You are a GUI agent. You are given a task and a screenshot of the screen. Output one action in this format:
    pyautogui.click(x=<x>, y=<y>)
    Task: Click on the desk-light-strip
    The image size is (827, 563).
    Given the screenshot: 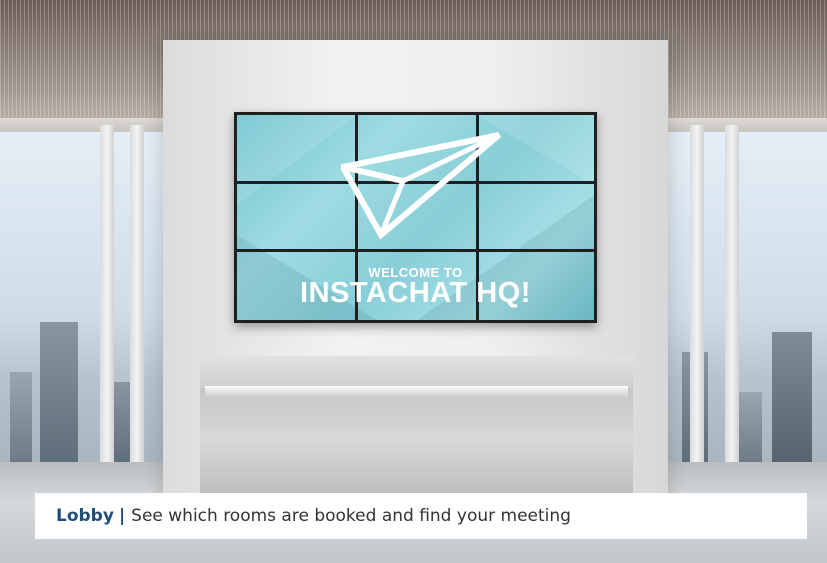 What is the action you would take?
    pyautogui.click(x=416, y=392)
    